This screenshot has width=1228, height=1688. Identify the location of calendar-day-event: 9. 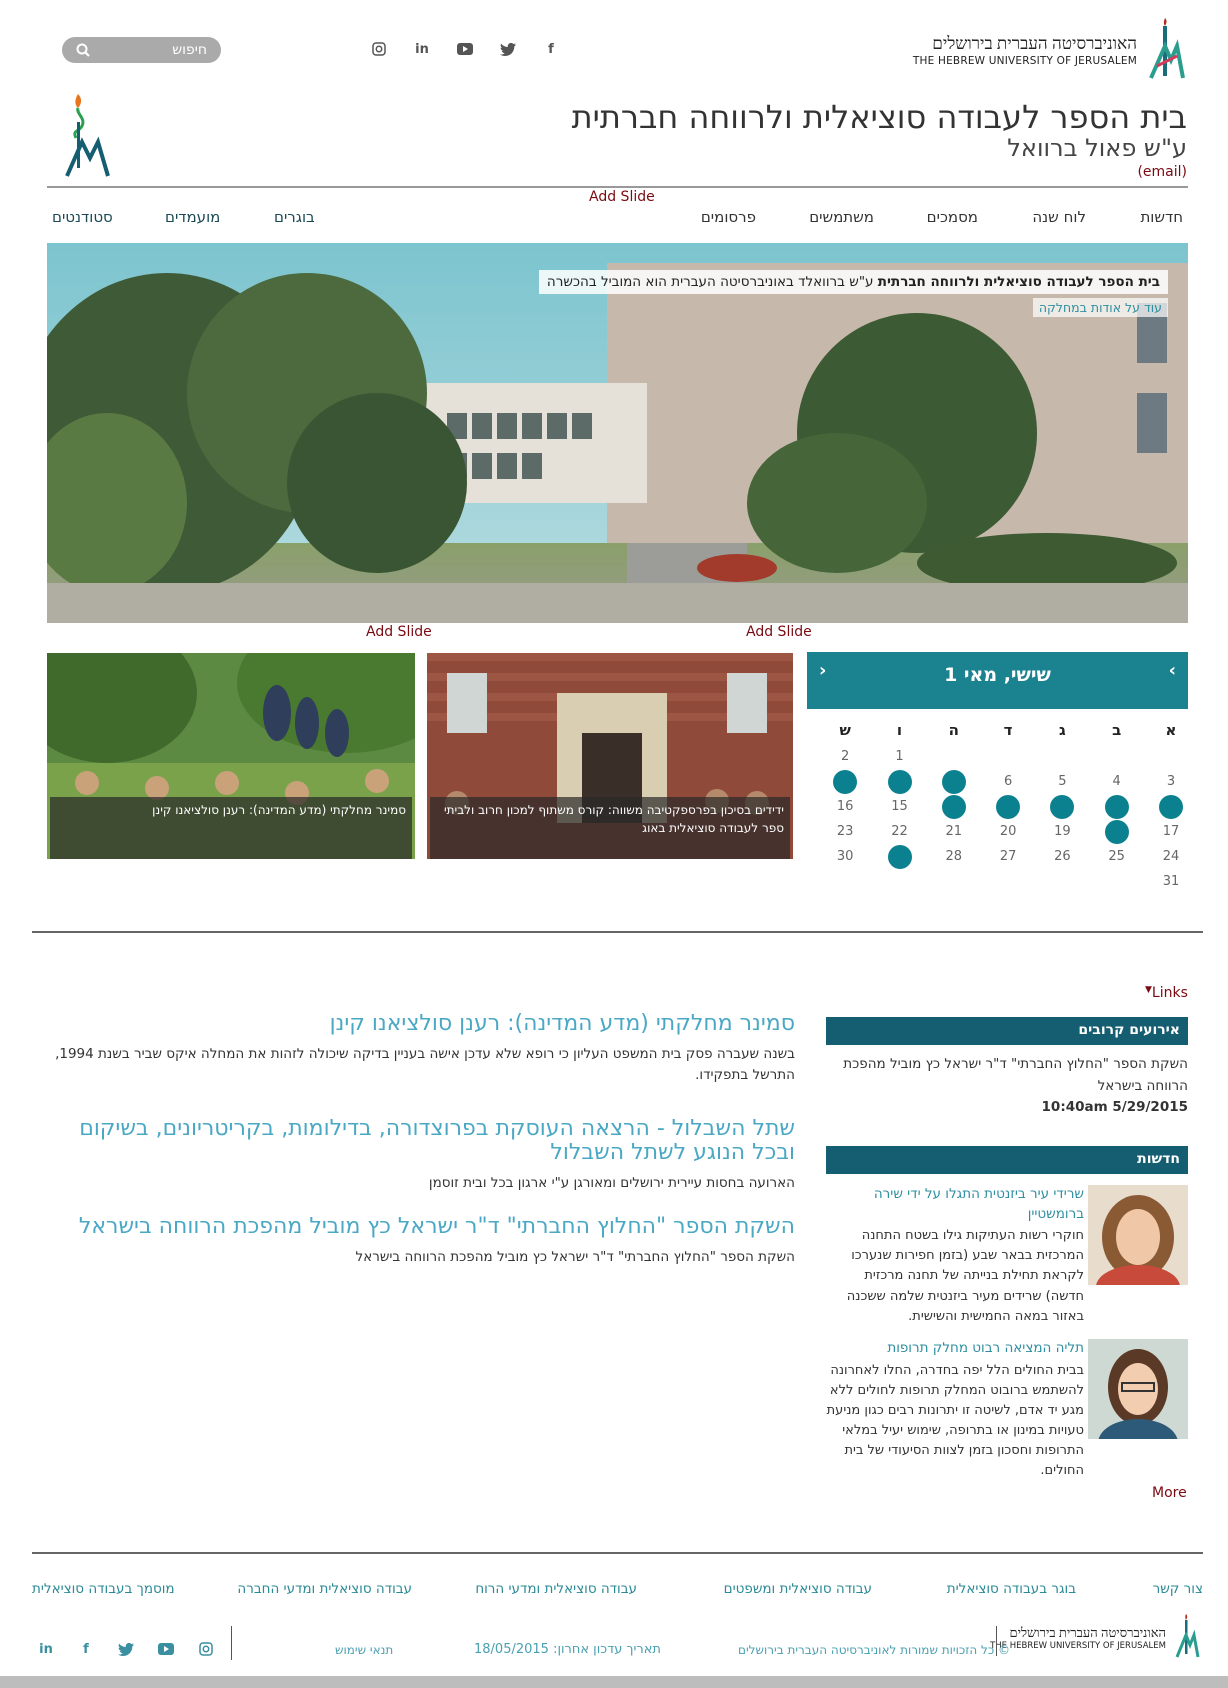
(845, 782).